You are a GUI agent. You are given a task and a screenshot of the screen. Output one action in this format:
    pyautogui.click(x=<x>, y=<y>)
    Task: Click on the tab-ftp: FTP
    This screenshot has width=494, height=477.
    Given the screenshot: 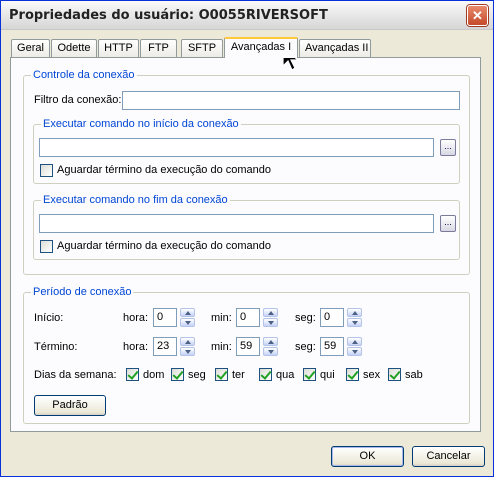 What is the action you would take?
    pyautogui.click(x=158, y=48)
    